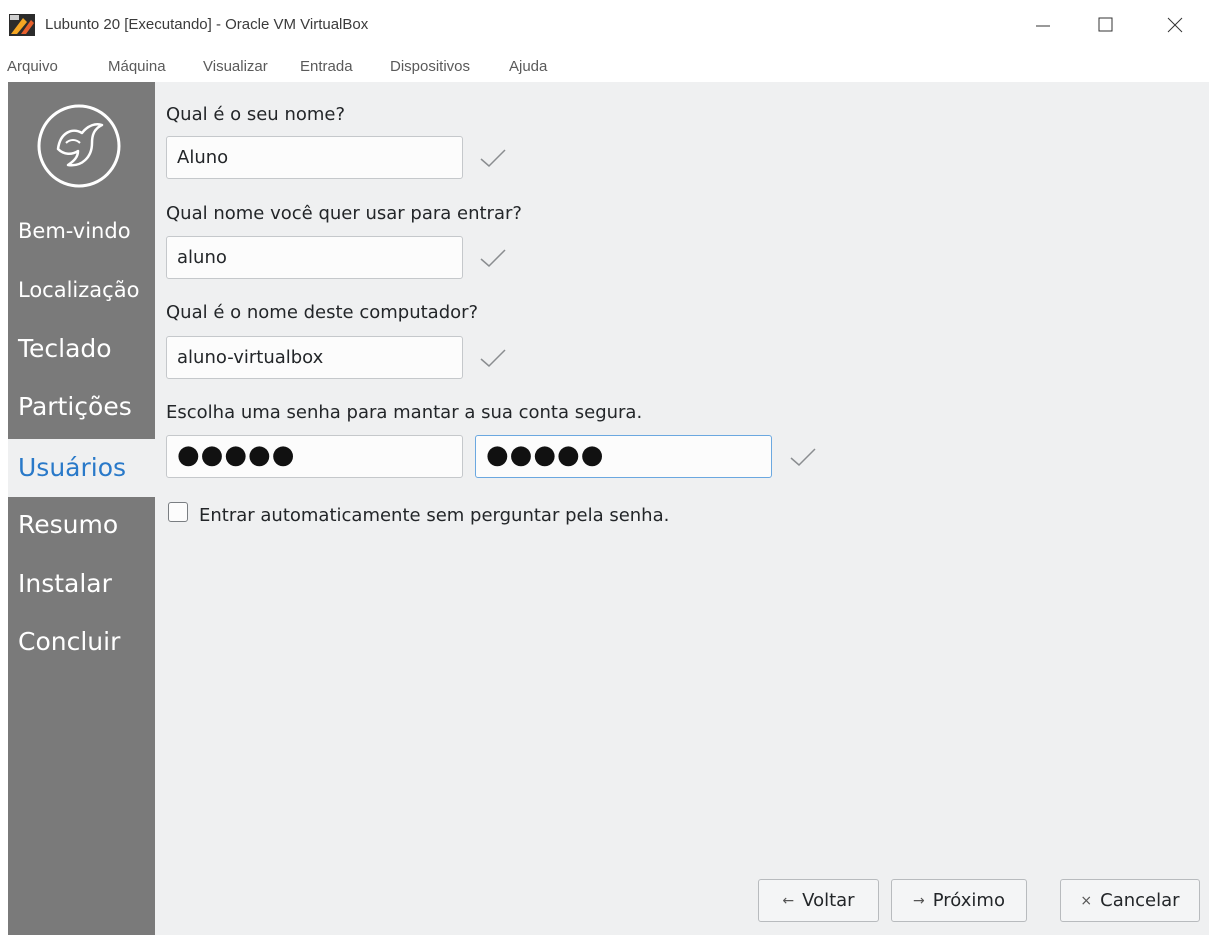 The height and width of the screenshot is (935, 1209). I want to click on sidebar-step-usuarios: Usuários, so click(81, 468).